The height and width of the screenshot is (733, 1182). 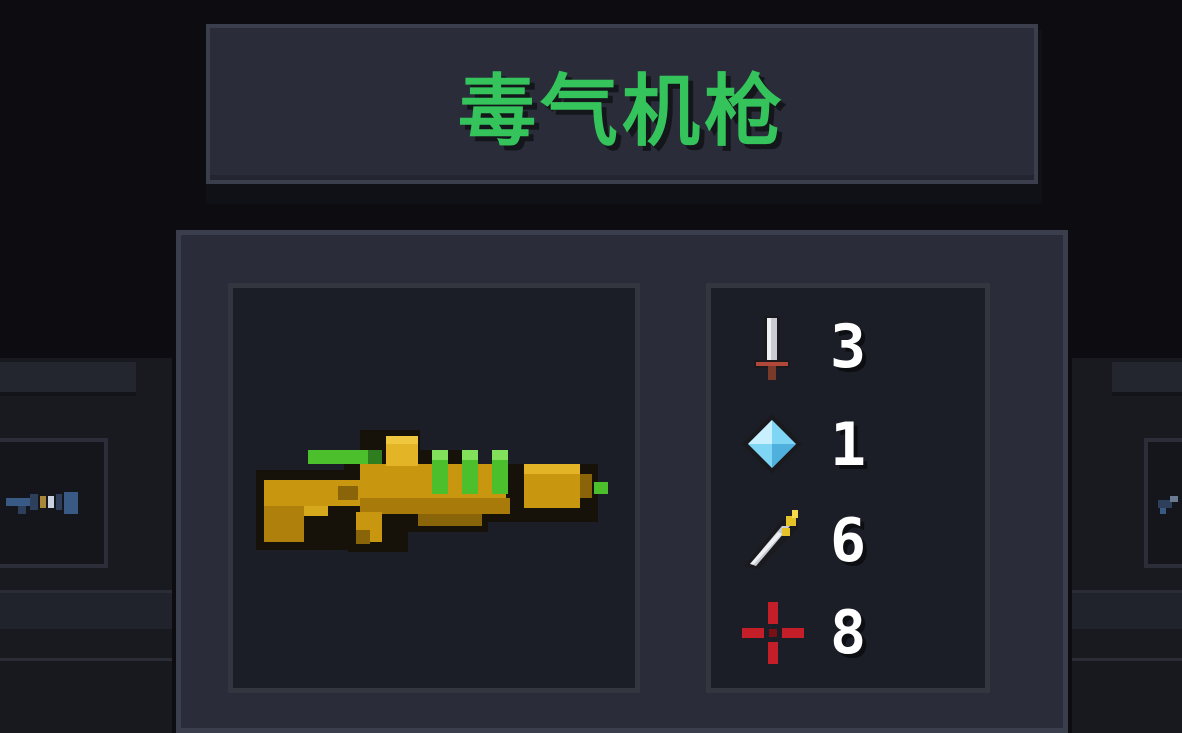 I want to click on left-neighbor-base, so click(x=86, y=695).